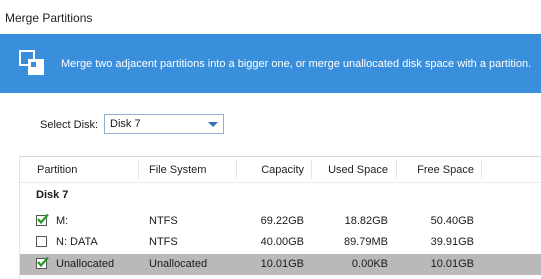  I want to click on capacity: 69.22GB, so click(282, 221).